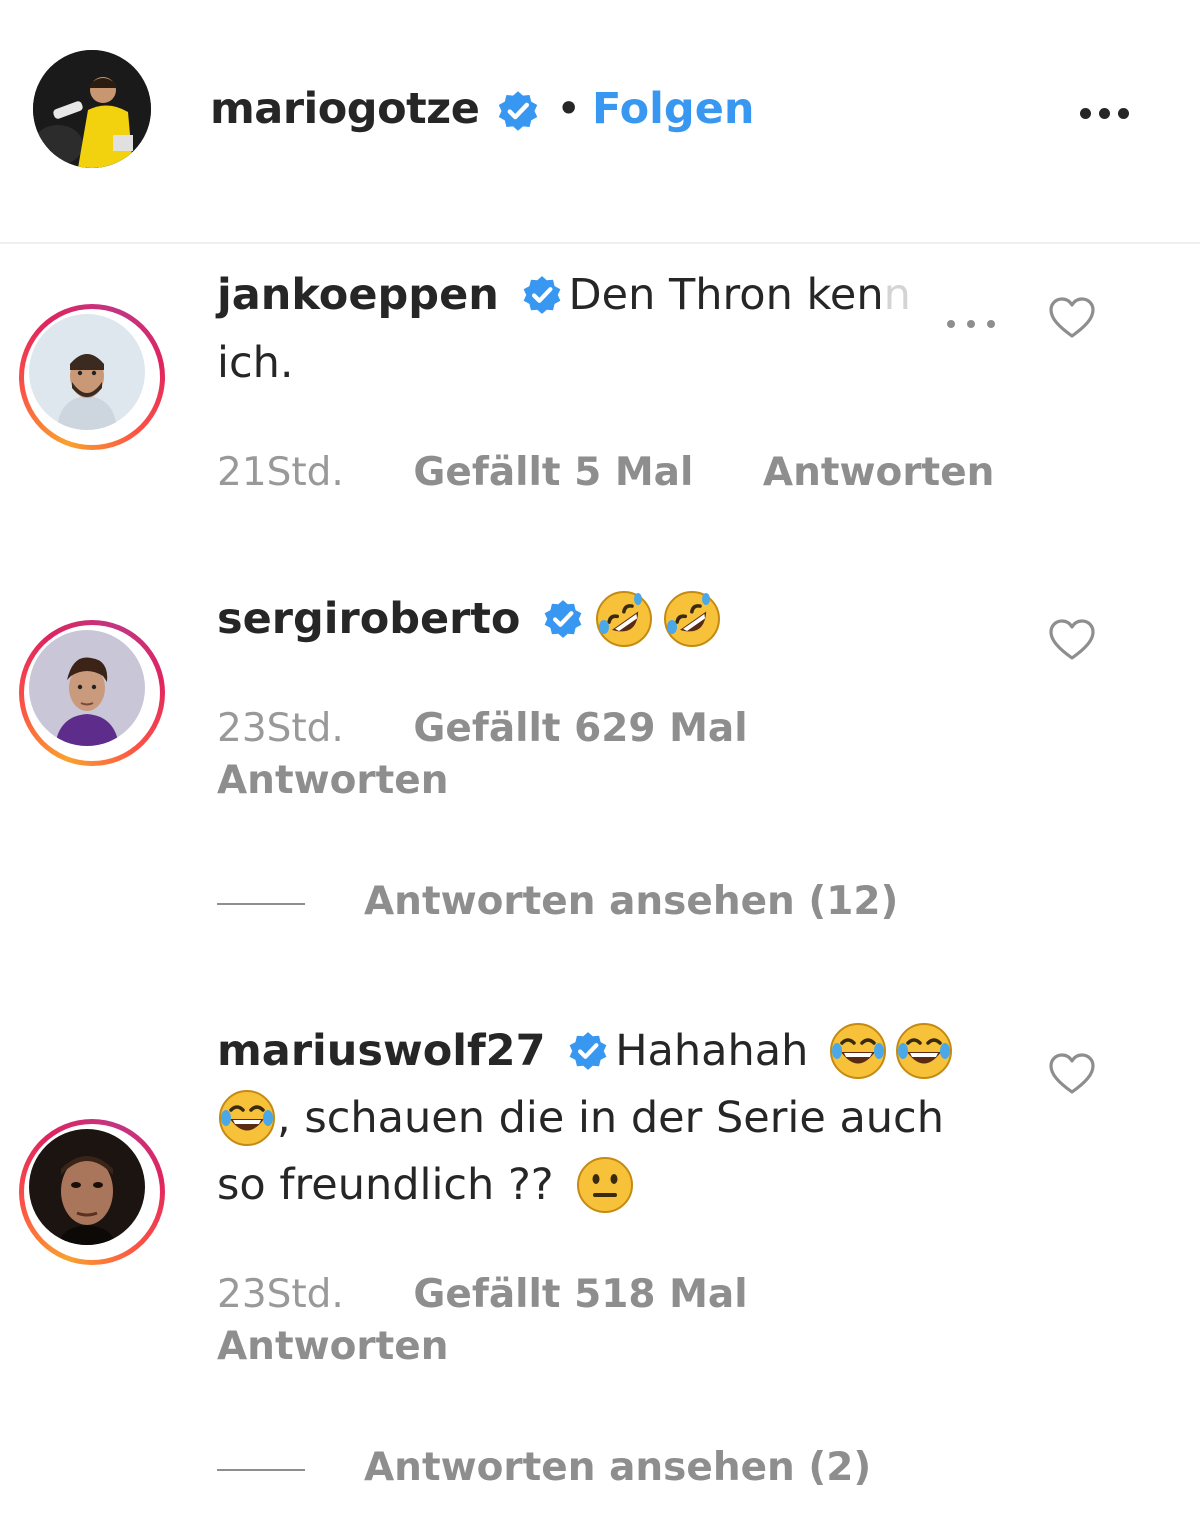 The image size is (1200, 1527). Describe the element at coordinates (580, 1294) in the screenshot. I see `comment-likes: Gefällt 518 Mal` at that location.